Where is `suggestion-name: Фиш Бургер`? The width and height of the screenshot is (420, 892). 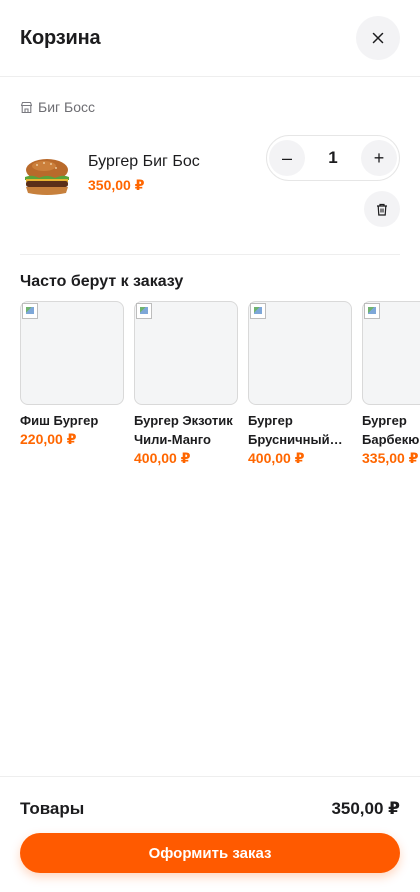
suggestion-name: Фиш Бургер is located at coordinates (59, 420).